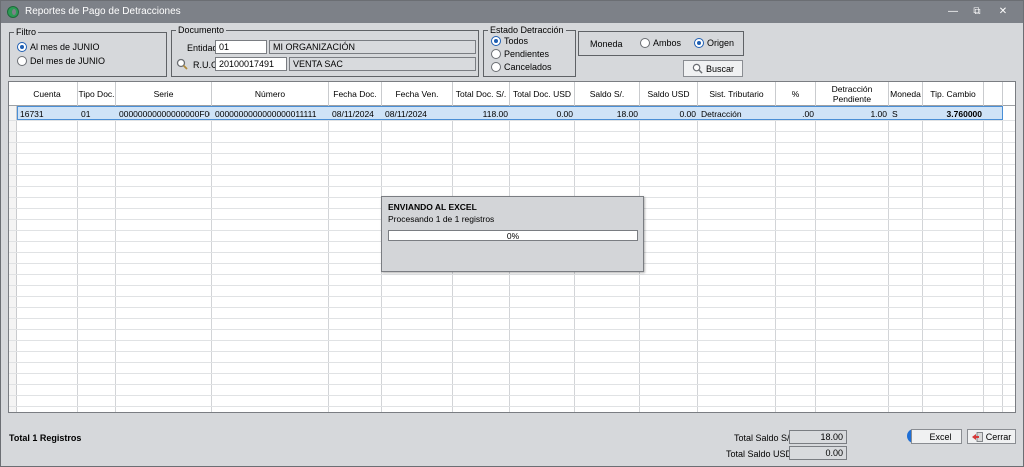 This screenshot has width=1024, height=467. Describe the element at coordinates (1003, 12) in the screenshot. I see `close-icon: ✕` at that location.